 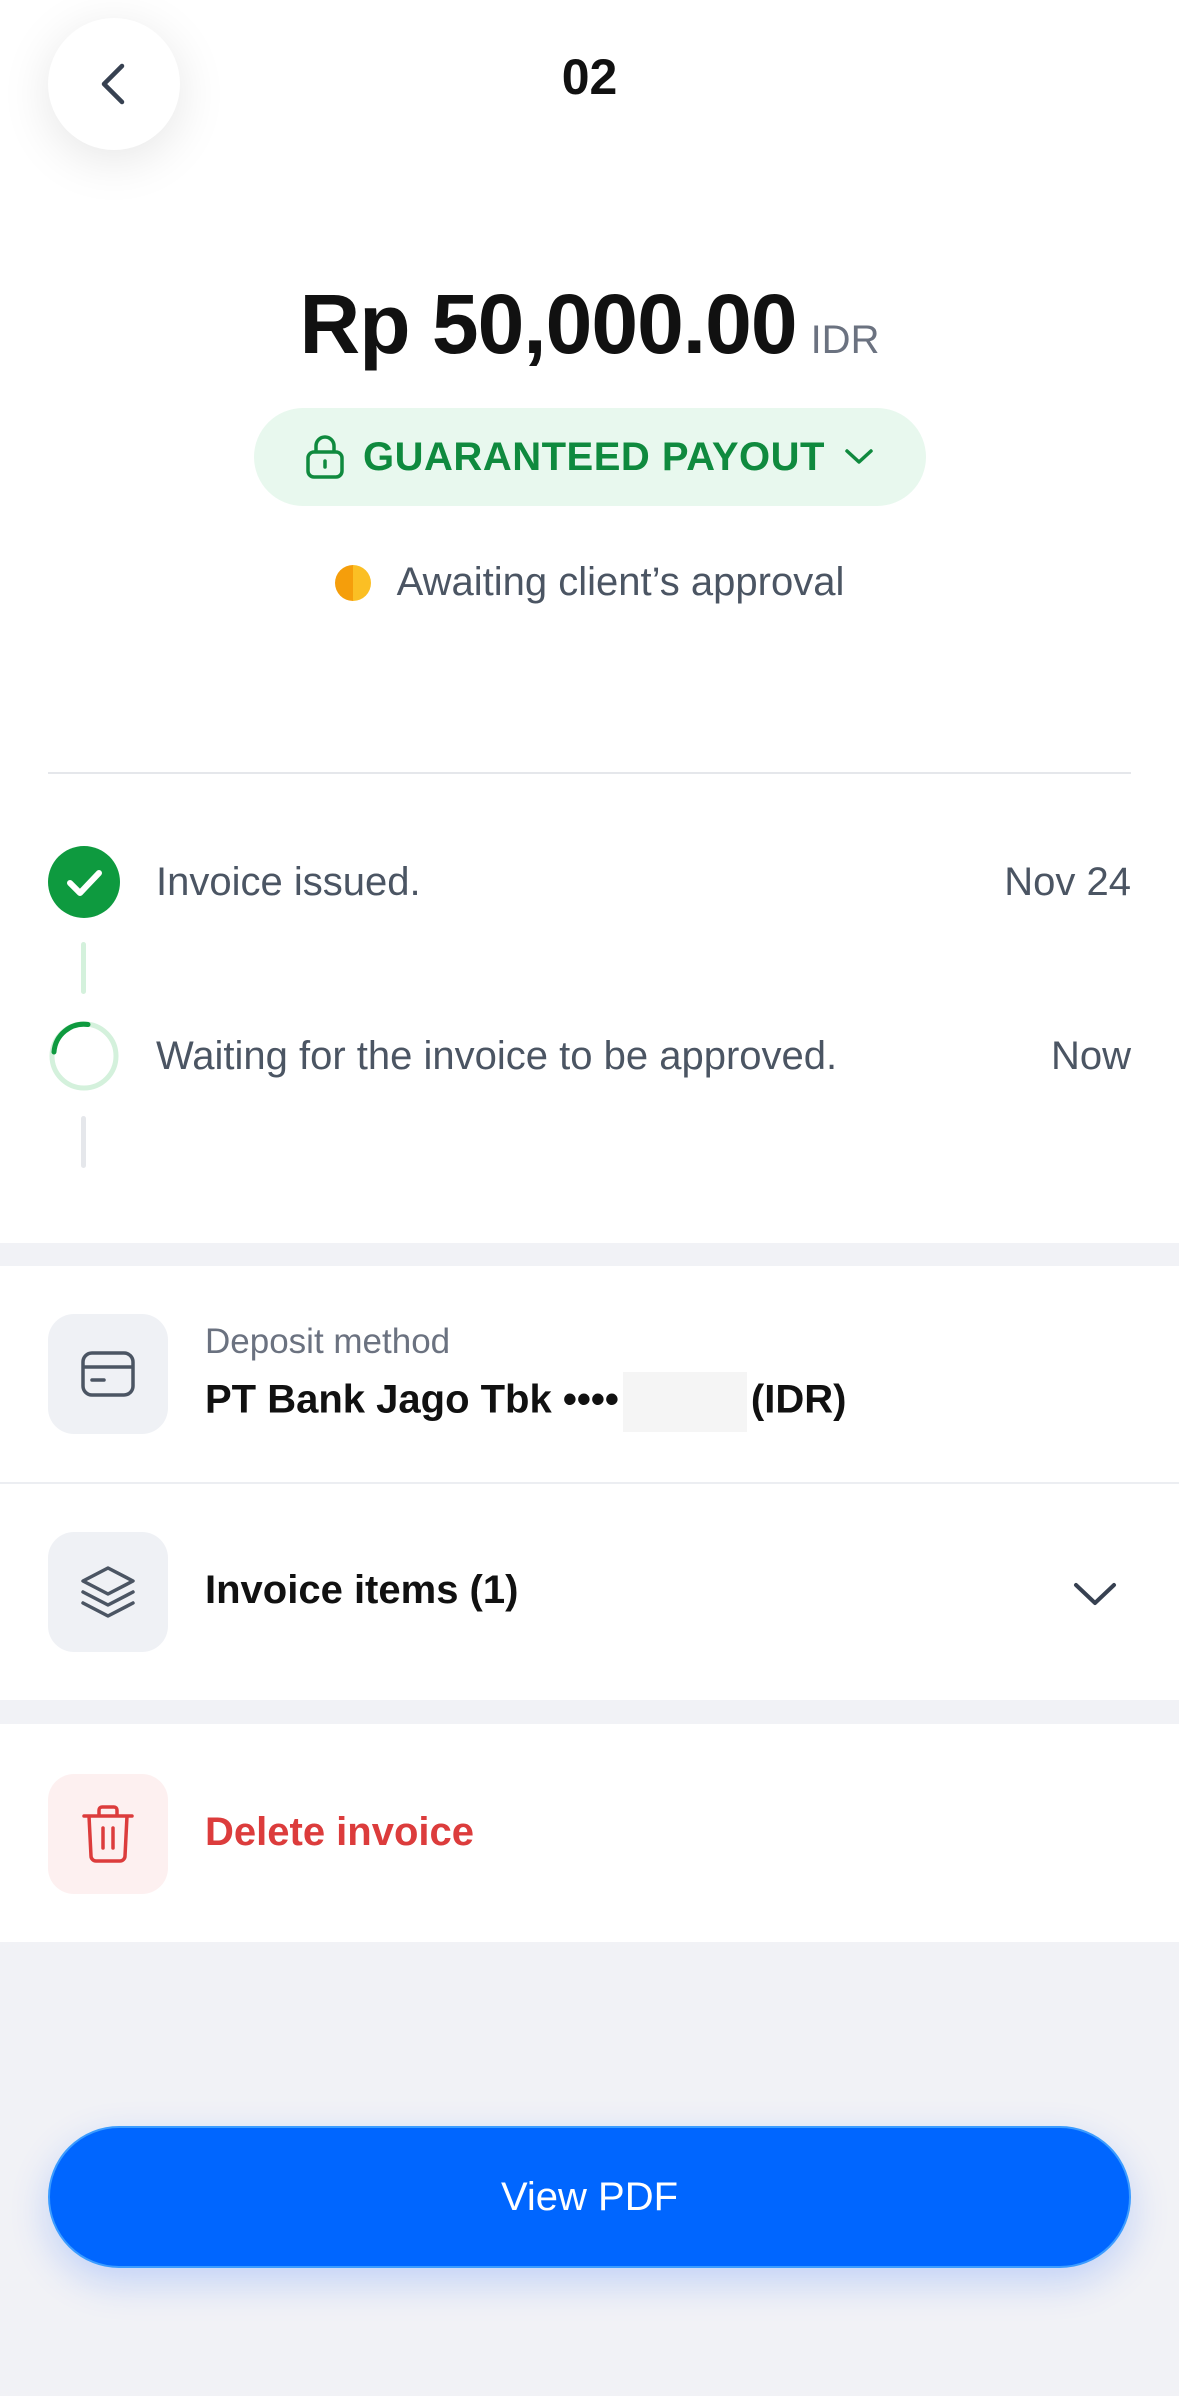 What do you see at coordinates (328, 1341) in the screenshot?
I see `deposit-method-label: Deposit method` at bounding box center [328, 1341].